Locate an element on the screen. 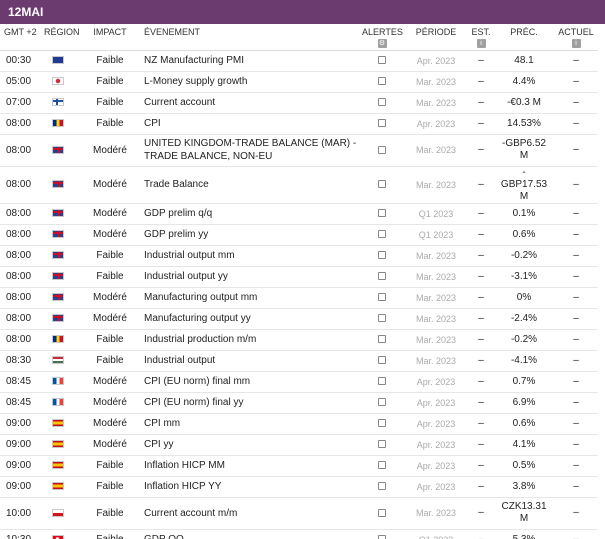  table-row: 09:00 Modéré CPI yy Apr. 2023 – 4.1% – is located at coordinates (299, 445).